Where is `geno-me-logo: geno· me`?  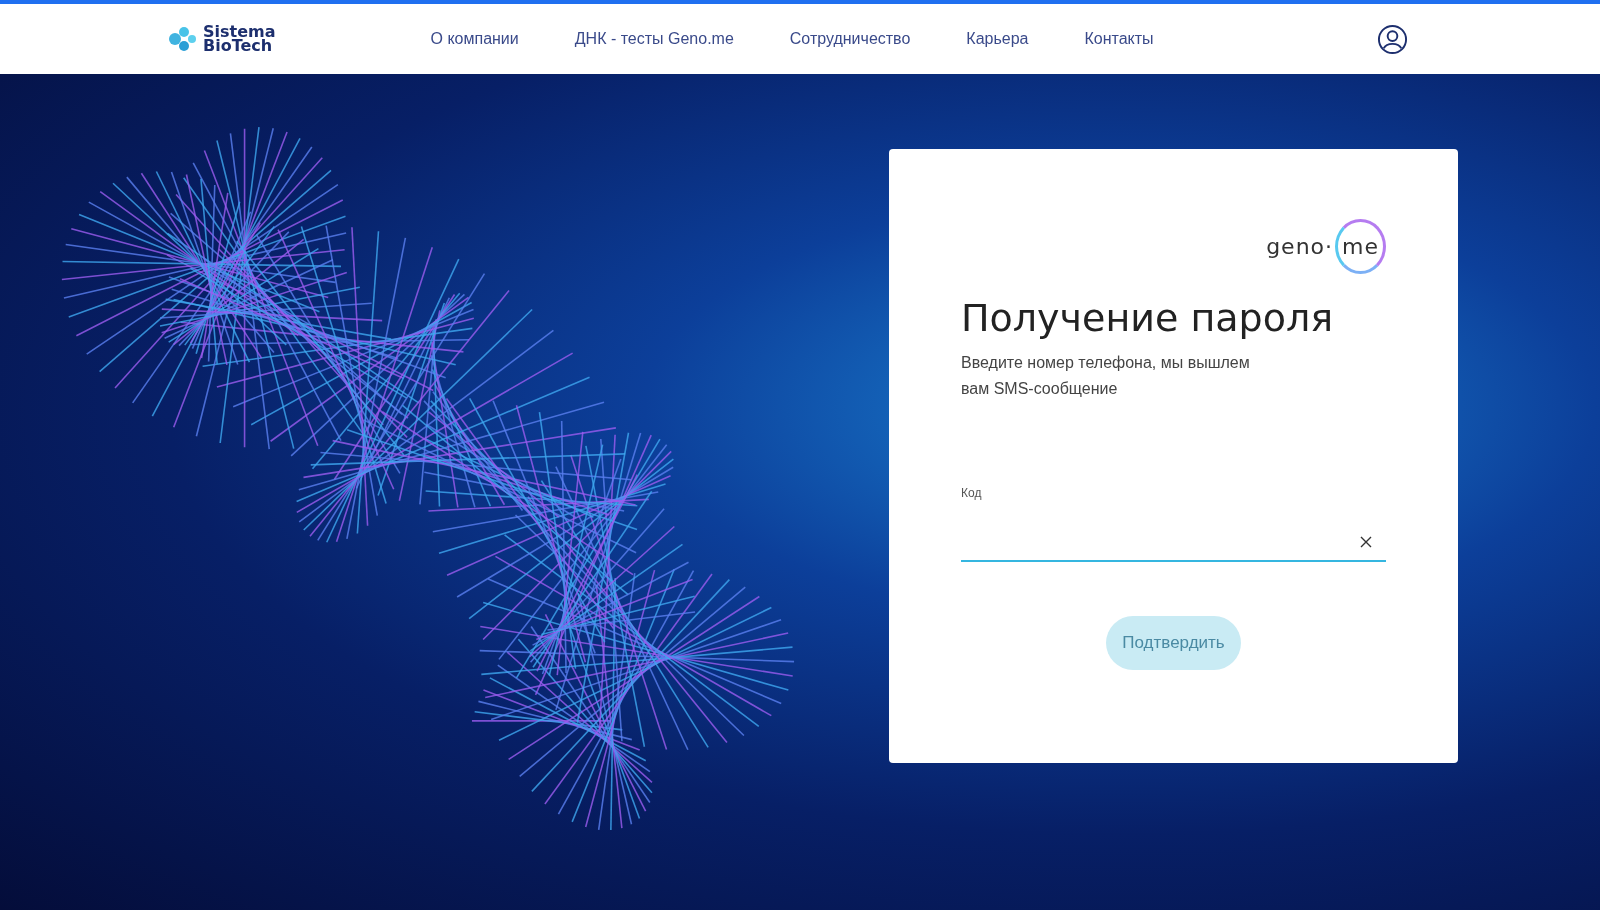 geno-me-logo: geno· me is located at coordinates (1326, 246).